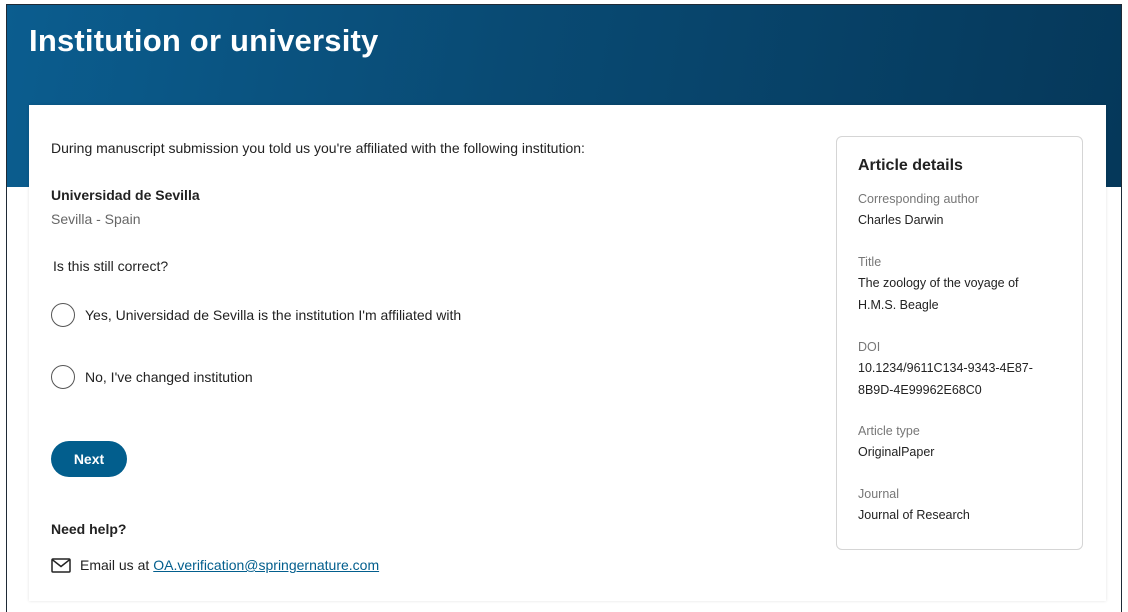 Image resolution: width=1128 pixels, height=612 pixels. I want to click on corresponding-author-label: Corresponding author, so click(918, 199).